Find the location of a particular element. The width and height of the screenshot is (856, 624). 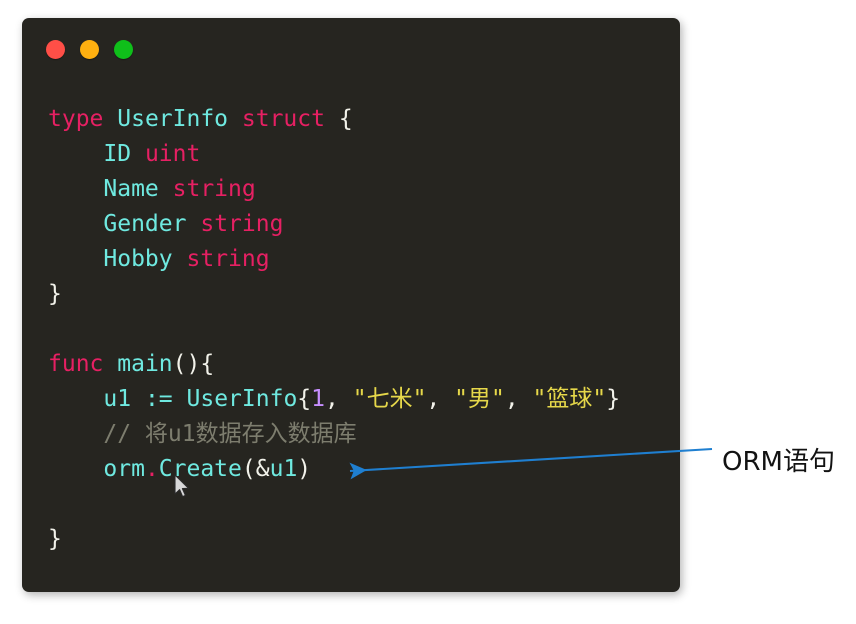

code-token: orm is located at coordinates (124, 469).